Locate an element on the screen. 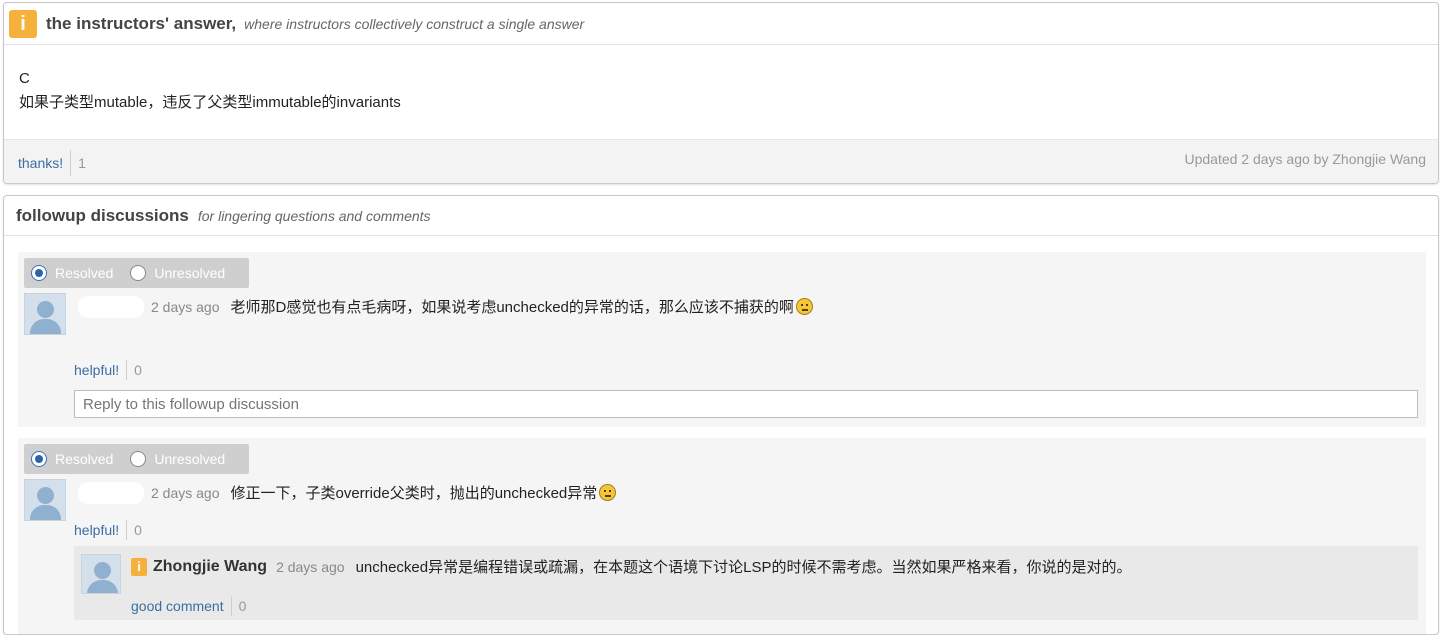  followup-message: 修正一下，子类override父类时，抛出的unchecked异常 is located at coordinates (424, 492).